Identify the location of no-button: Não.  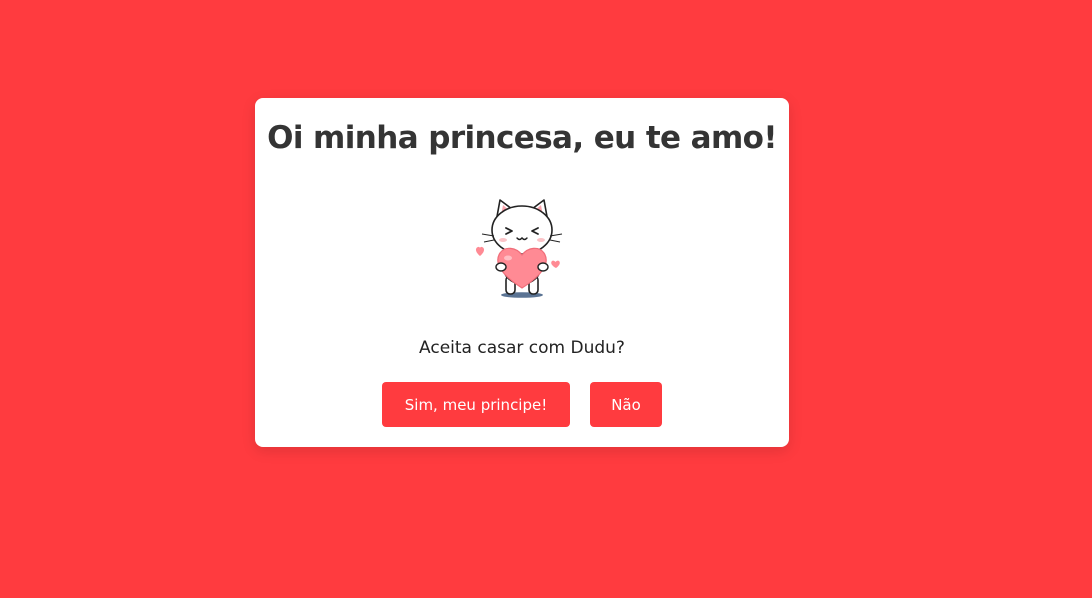
(626, 404).